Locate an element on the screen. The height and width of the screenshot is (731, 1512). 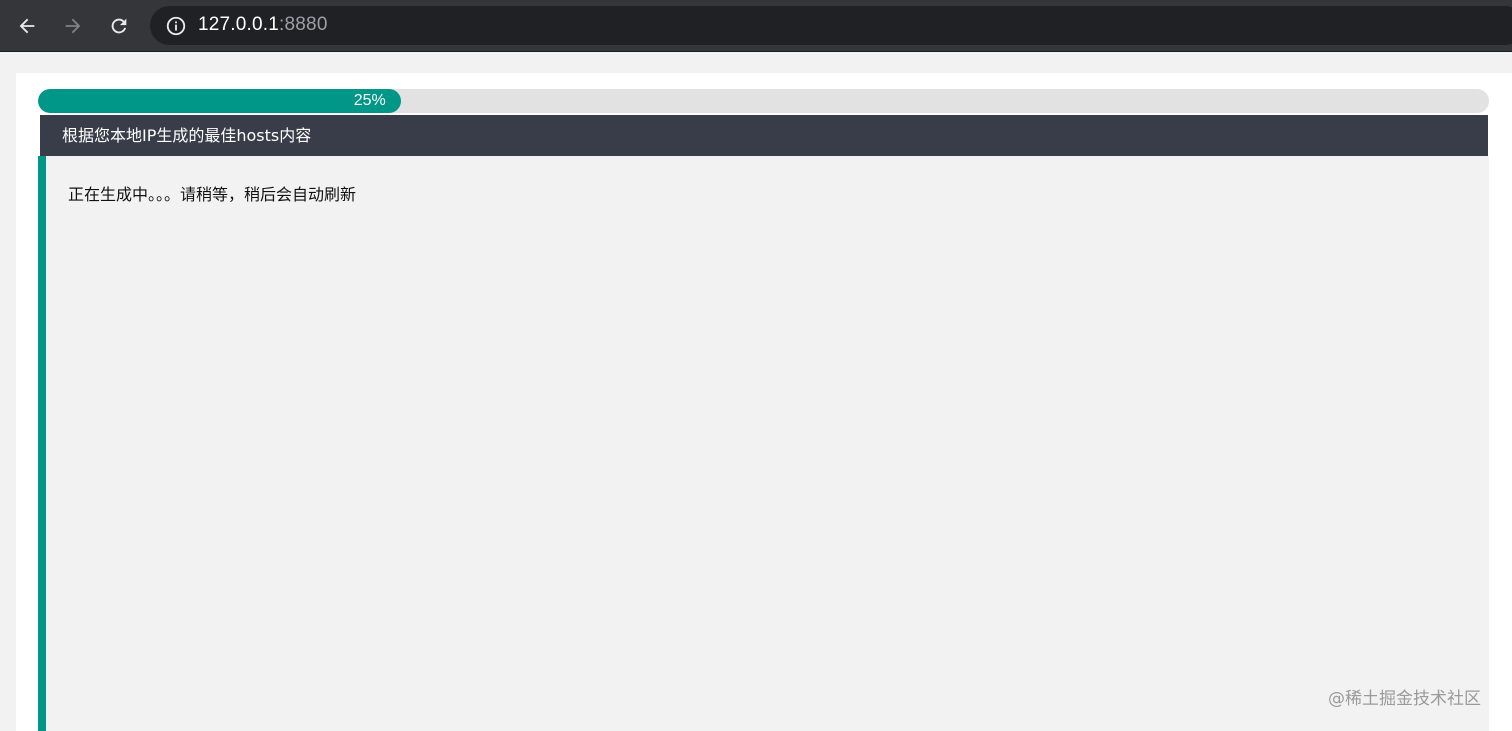
info-icon is located at coordinates (176, 26).